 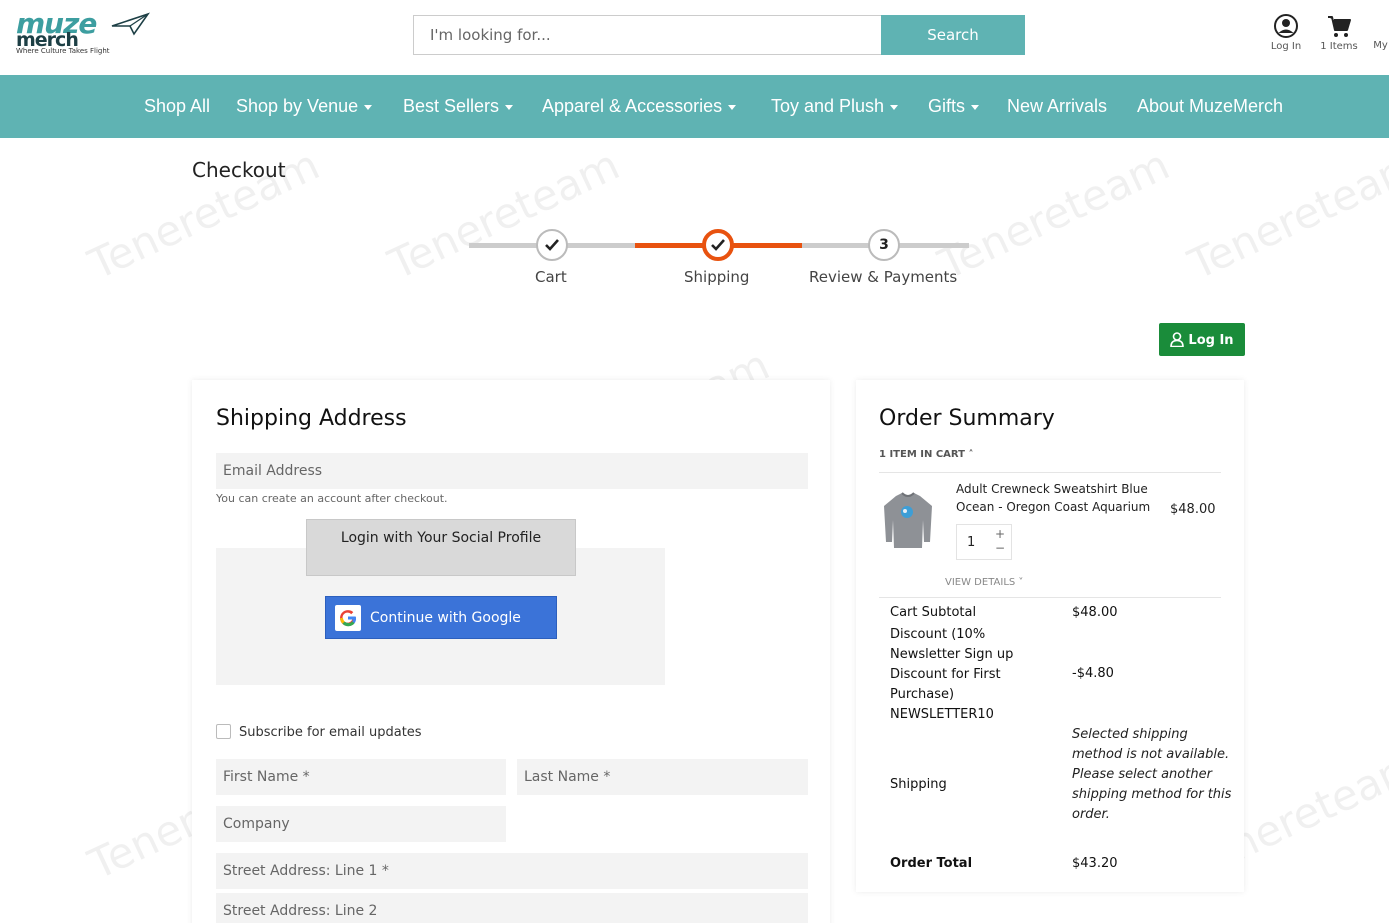 I want to click on step-review-marker: 3, so click(x=884, y=245).